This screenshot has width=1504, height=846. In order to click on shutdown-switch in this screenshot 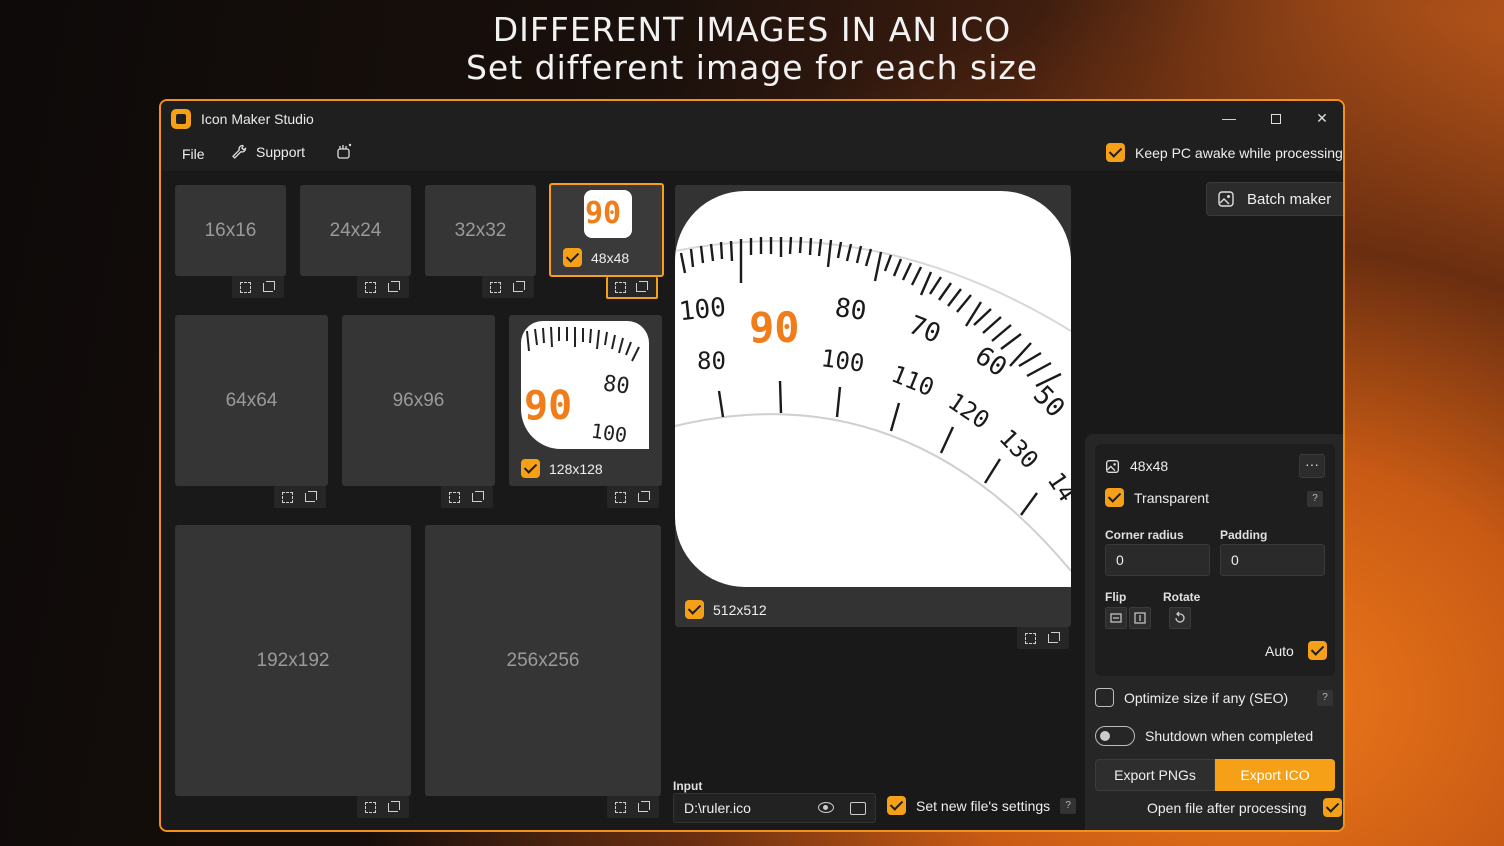, I will do `click(1115, 736)`.